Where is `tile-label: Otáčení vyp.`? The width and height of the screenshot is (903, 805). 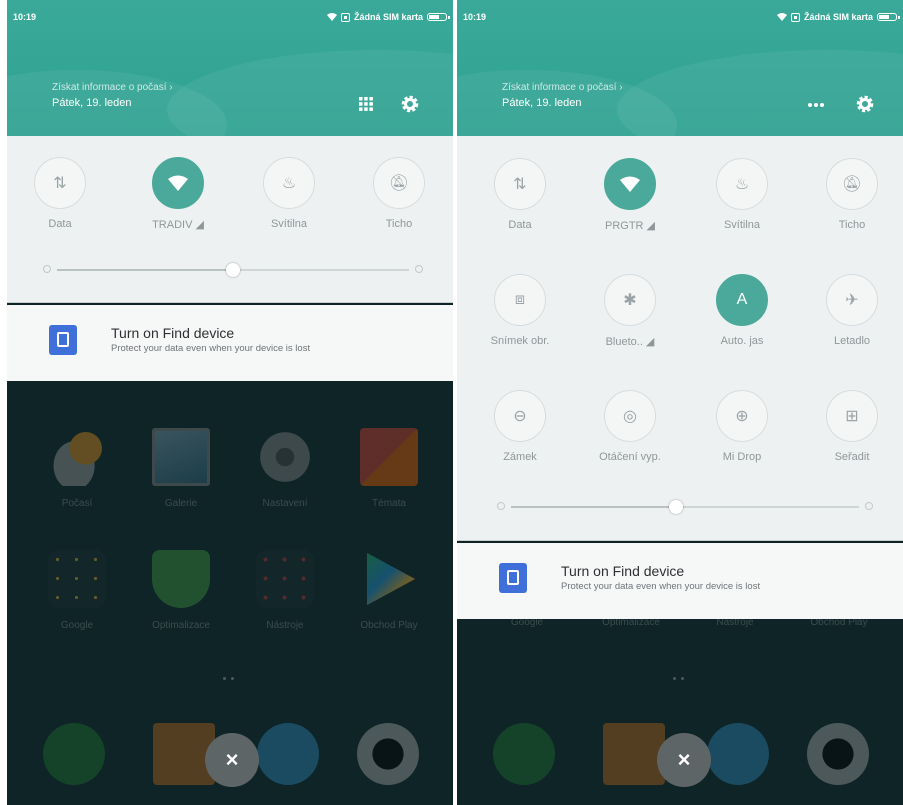 tile-label: Otáčení vyp. is located at coordinates (630, 457).